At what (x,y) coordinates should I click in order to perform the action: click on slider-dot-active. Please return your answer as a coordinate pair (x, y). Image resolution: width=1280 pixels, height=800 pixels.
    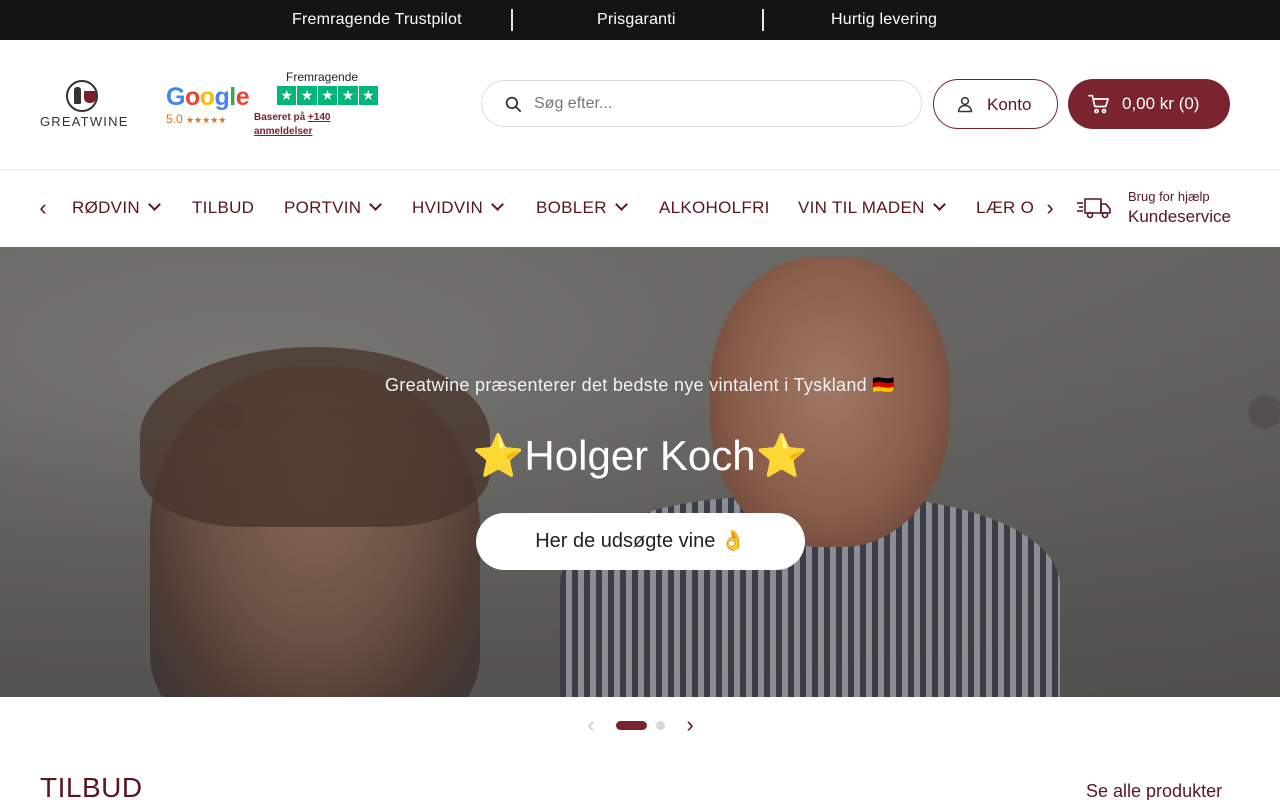
    Looking at the image, I should click on (631, 725).